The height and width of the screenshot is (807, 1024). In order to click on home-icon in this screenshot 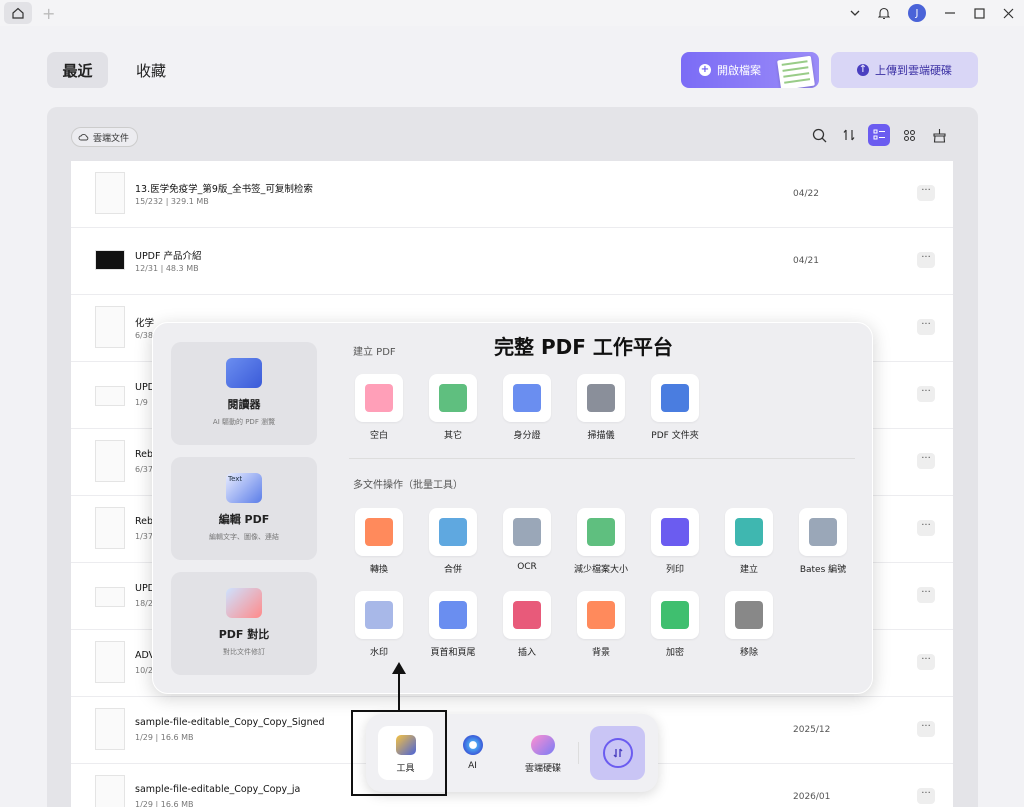, I will do `click(18, 13)`.